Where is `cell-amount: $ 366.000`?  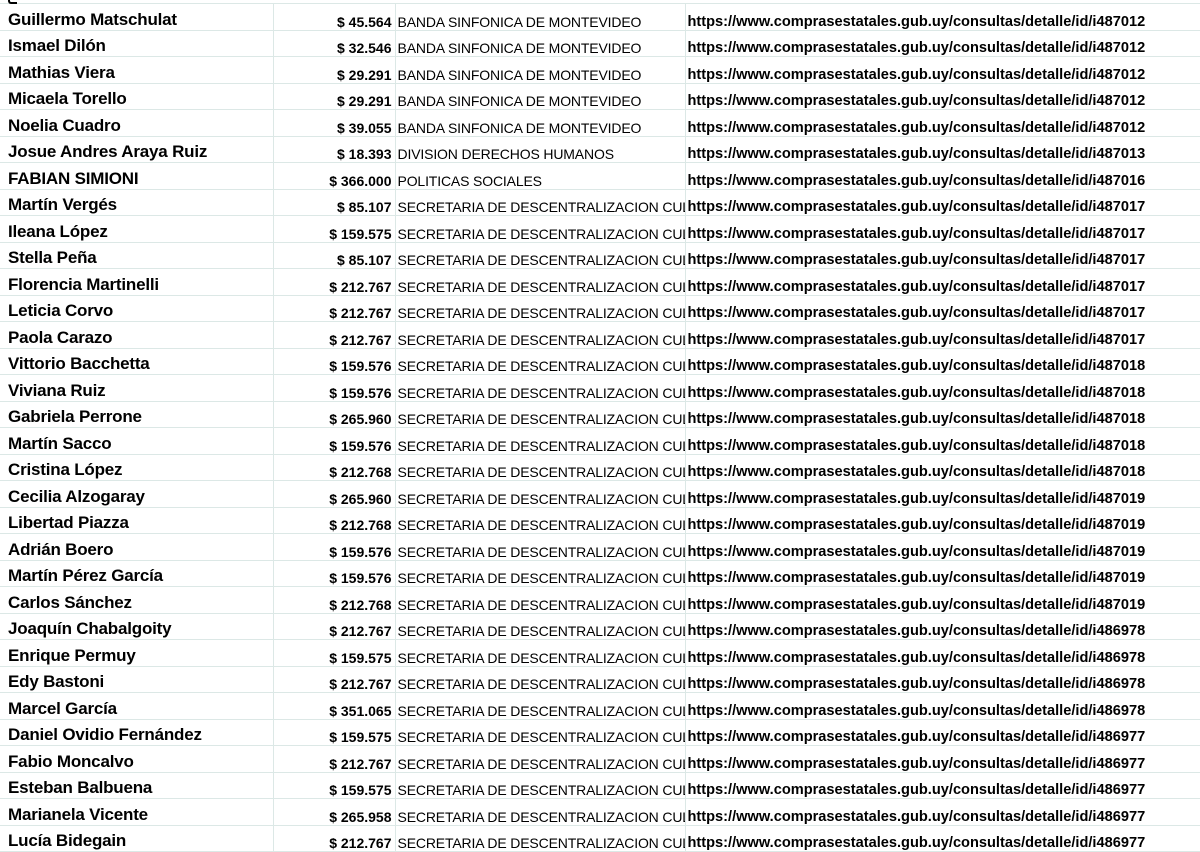
cell-amount: $ 366.000 is located at coordinates (334, 176).